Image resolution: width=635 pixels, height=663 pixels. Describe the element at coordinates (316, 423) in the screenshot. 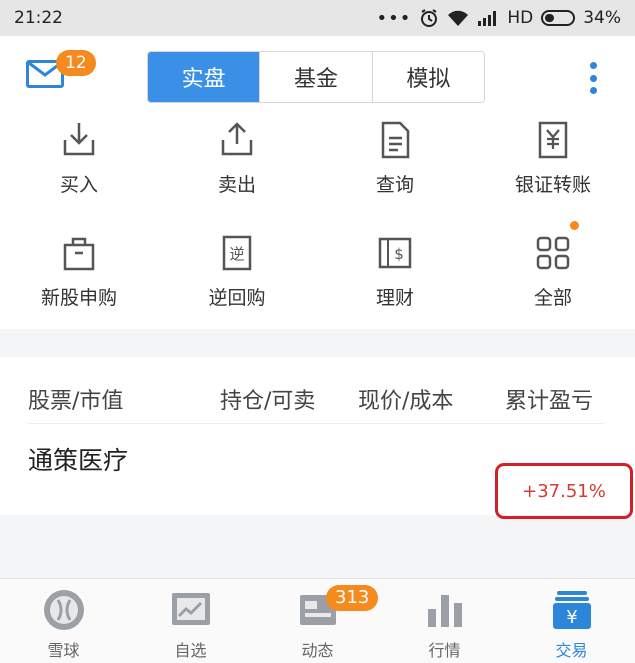

I see `table-divider` at that location.